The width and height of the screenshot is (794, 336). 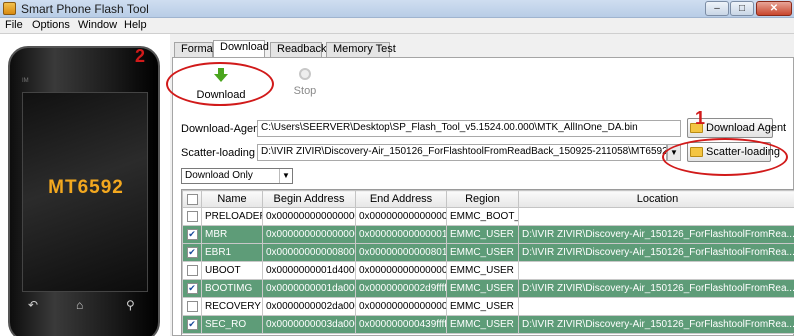 I want to click on cell-name: UBOOT, so click(x=232, y=270).